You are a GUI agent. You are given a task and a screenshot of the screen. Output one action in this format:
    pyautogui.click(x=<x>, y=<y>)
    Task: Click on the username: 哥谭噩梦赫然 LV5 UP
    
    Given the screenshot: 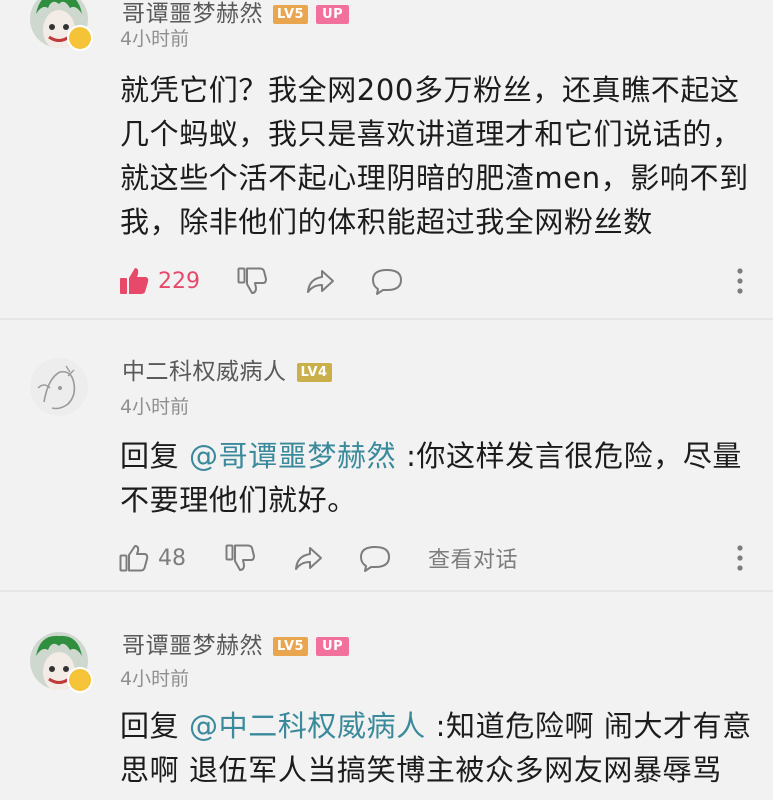 What is the action you would take?
    pyautogui.click(x=236, y=643)
    